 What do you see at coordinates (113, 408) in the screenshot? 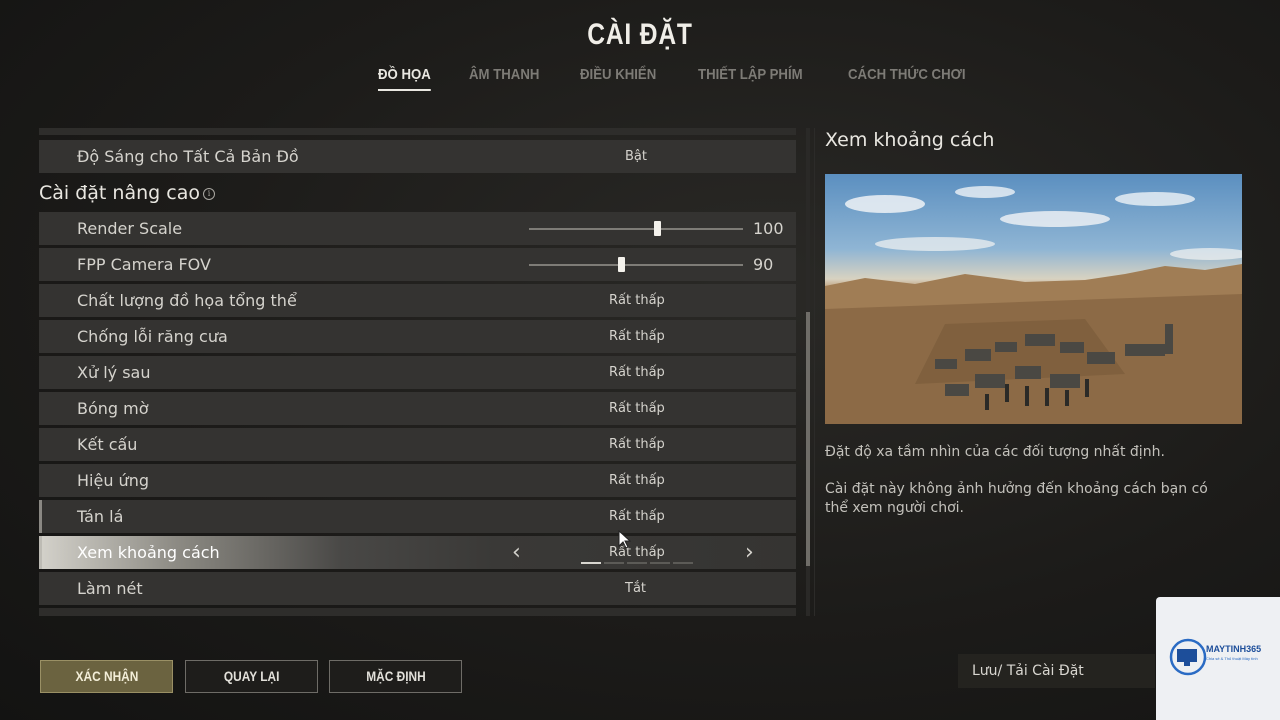
I see `setting-label: Bóng mờ` at bounding box center [113, 408].